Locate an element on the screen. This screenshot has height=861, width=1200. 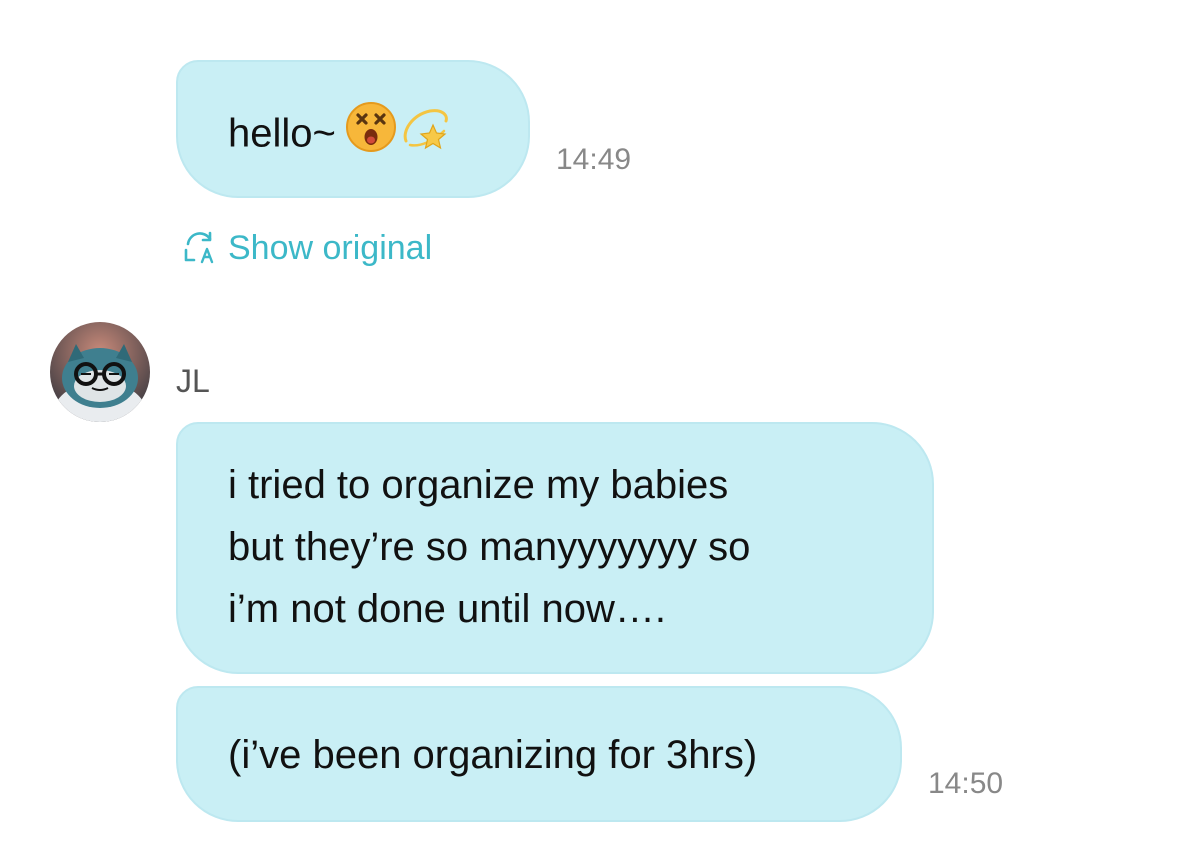
message-bubble: (i’ve been organizing for 3hrs) is located at coordinates (539, 754).